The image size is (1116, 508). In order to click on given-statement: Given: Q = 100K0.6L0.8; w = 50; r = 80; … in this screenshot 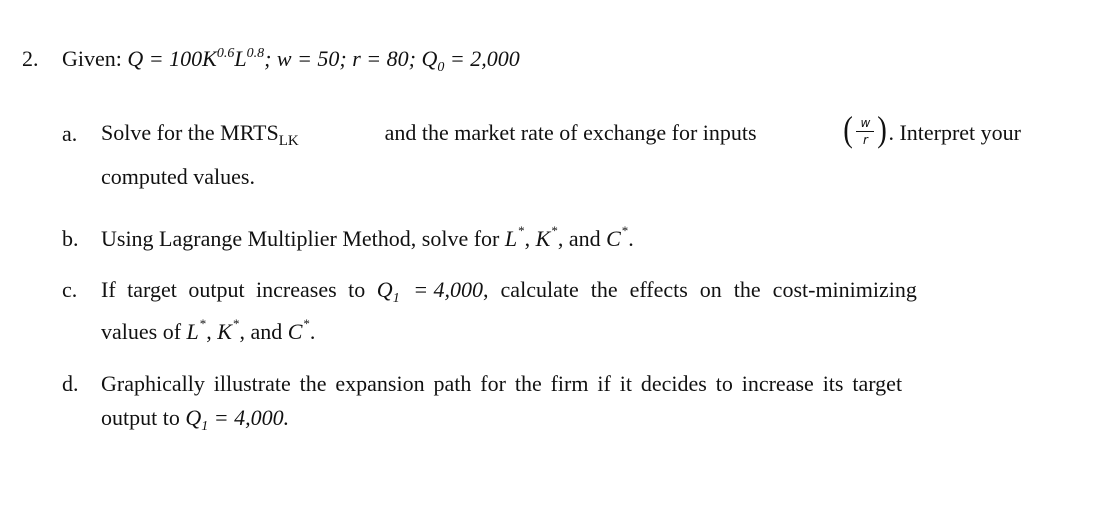, I will do `click(291, 60)`.